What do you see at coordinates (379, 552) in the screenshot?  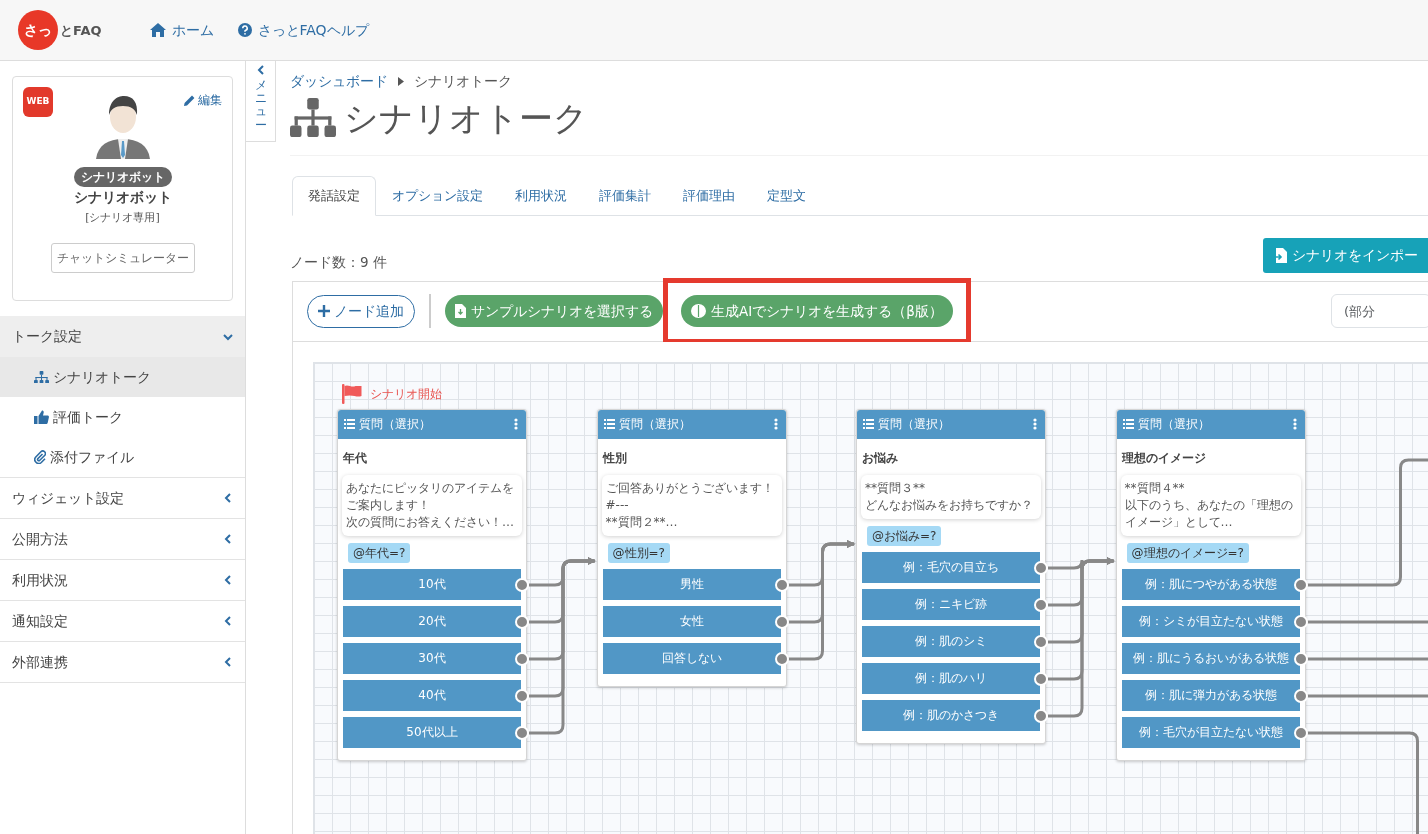 I see `variable-tag: @年代=?` at bounding box center [379, 552].